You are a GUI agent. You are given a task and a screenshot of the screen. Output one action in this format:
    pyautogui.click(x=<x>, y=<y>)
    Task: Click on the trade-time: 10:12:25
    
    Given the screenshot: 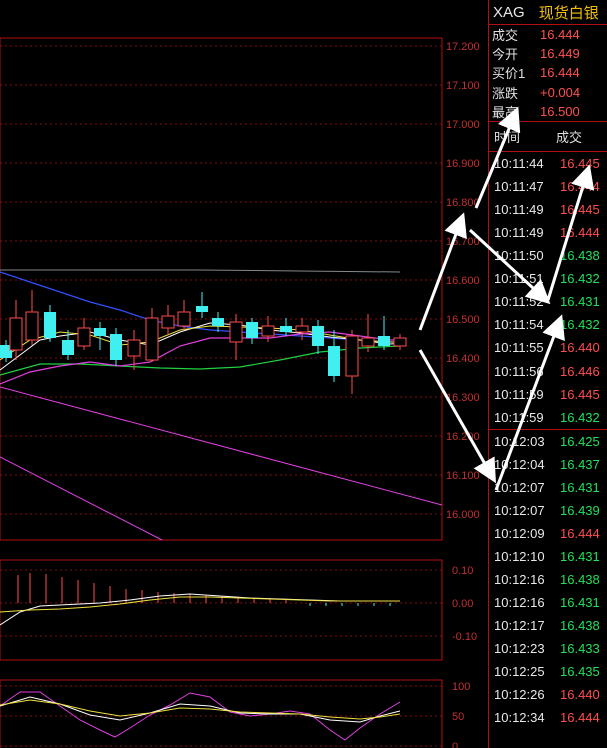 What is the action you would take?
    pyautogui.click(x=519, y=672)
    